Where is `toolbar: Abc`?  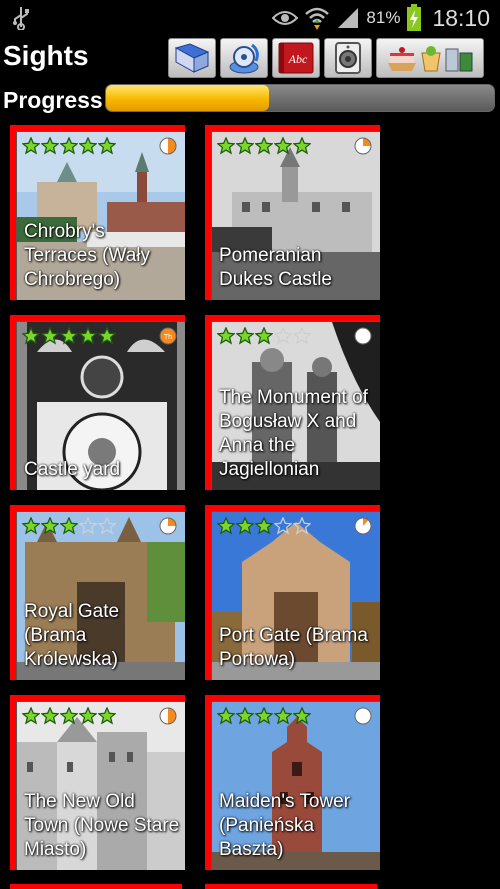
toolbar: Abc is located at coordinates (326, 58).